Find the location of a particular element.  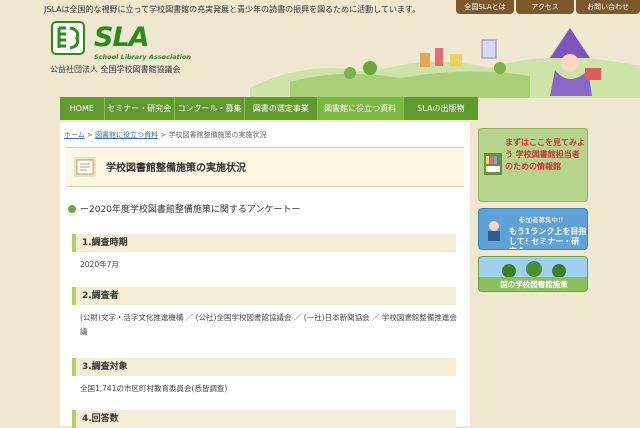

top-nav: 全国SLAとは アクセス お問い合わせ is located at coordinates (548, 7).